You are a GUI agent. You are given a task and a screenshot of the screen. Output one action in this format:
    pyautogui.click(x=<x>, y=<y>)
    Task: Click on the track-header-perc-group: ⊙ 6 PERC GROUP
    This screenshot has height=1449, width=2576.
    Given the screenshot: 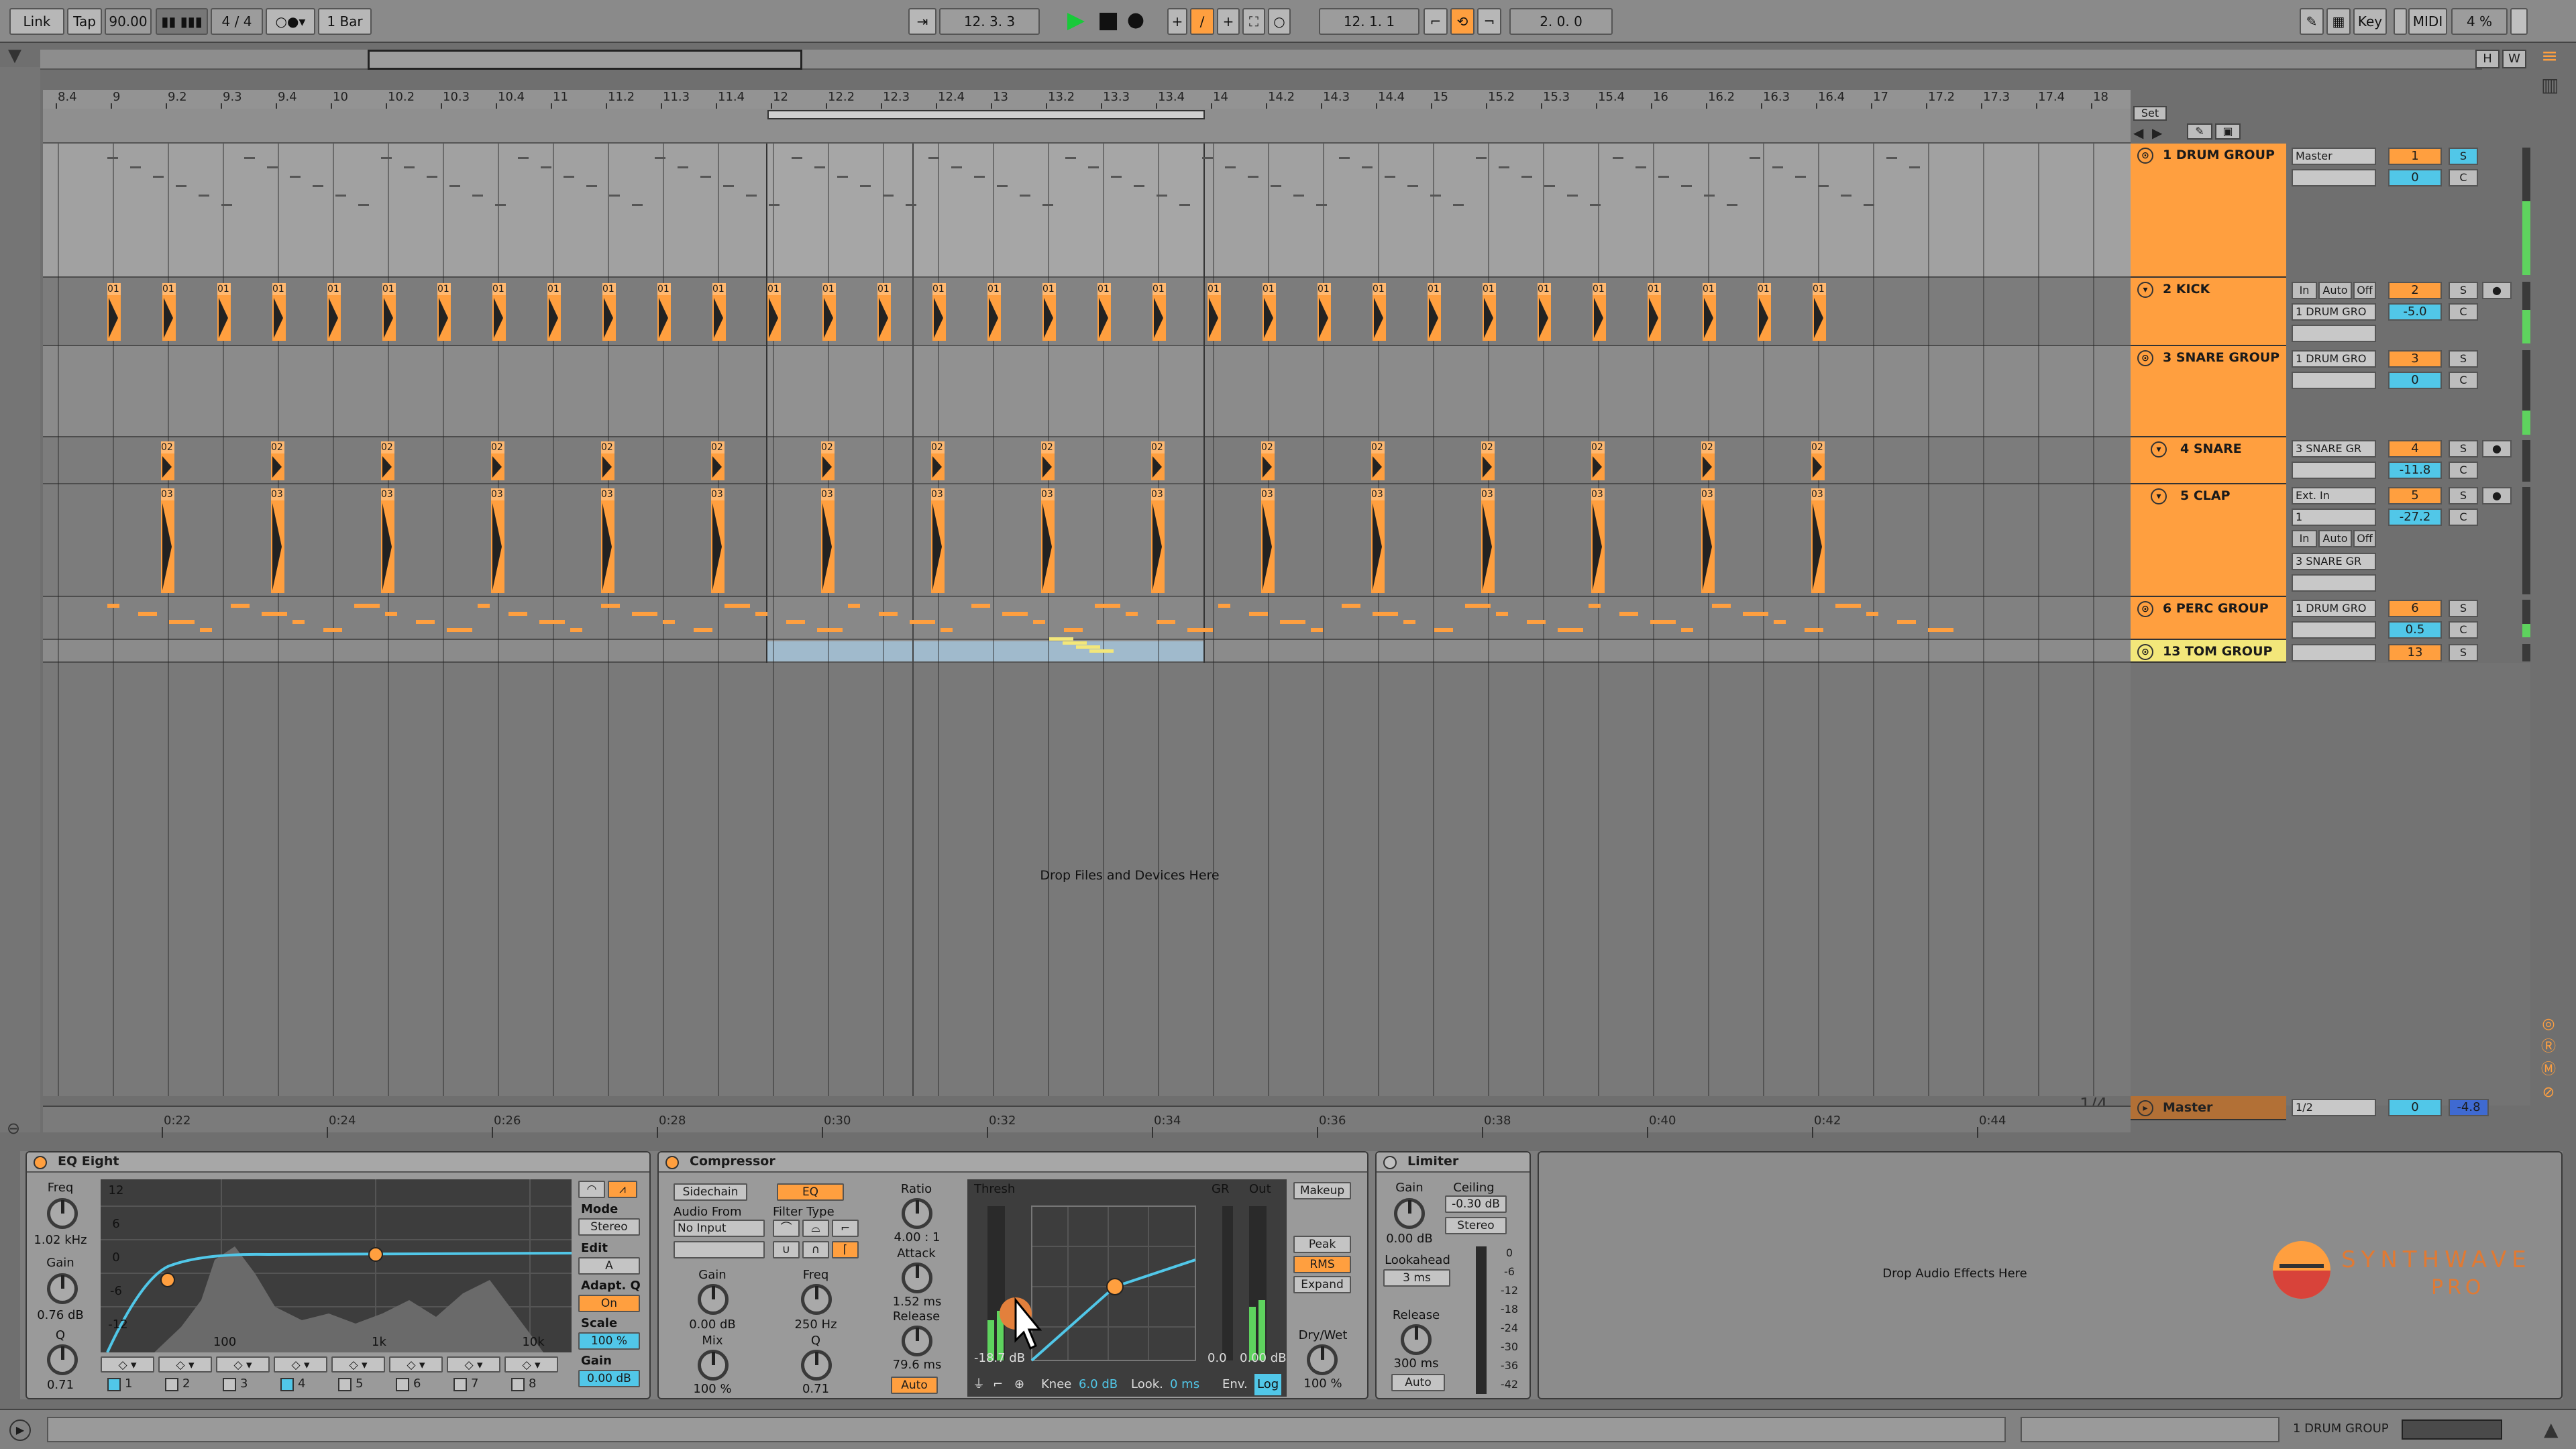 What is the action you would take?
    pyautogui.click(x=2208, y=618)
    